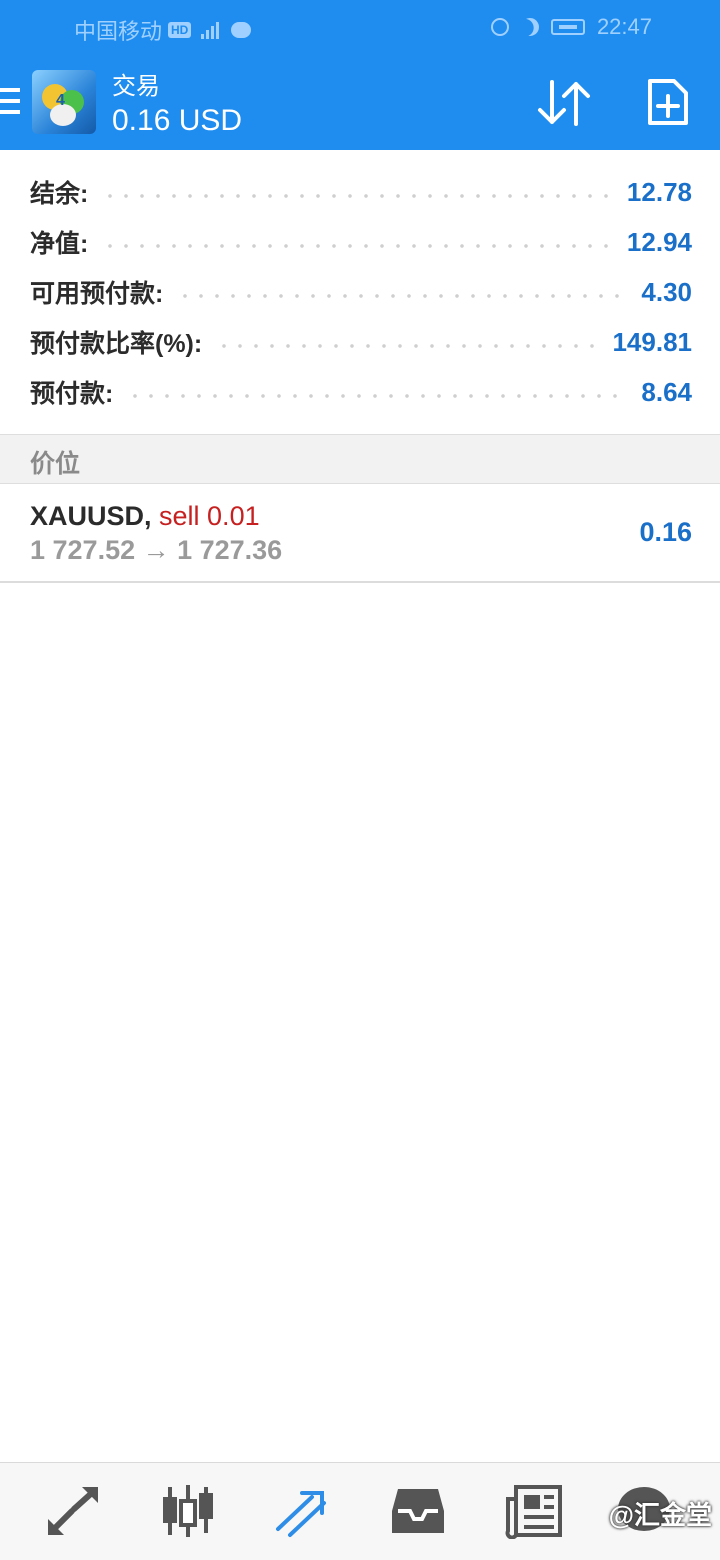  I want to click on chart-candles-icon, so click(188, 1511).